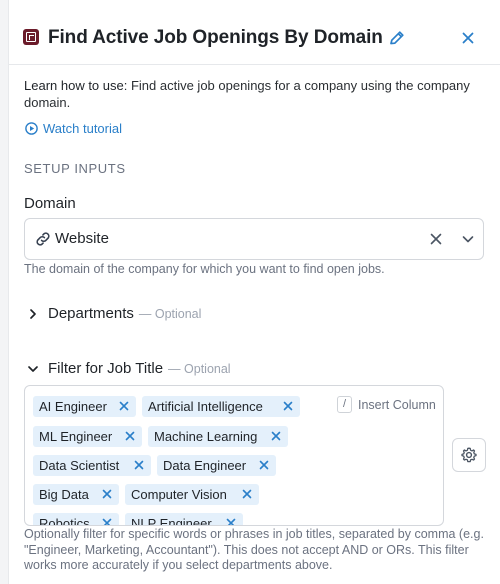  I want to click on tag-chip: Computer Vision, so click(192, 494).